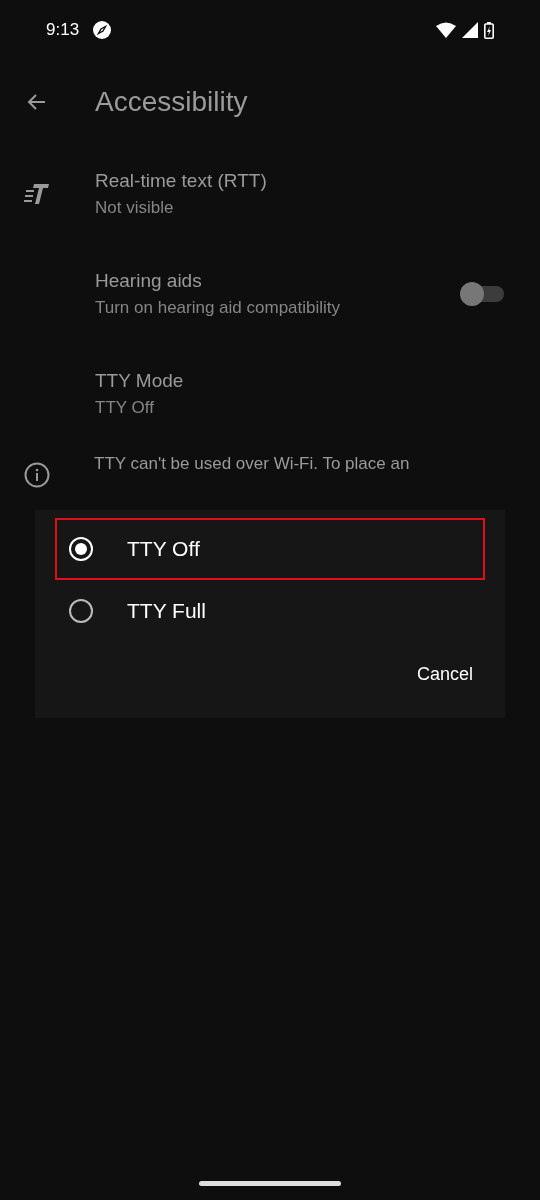  What do you see at coordinates (37, 475) in the screenshot?
I see `info-icon` at bounding box center [37, 475].